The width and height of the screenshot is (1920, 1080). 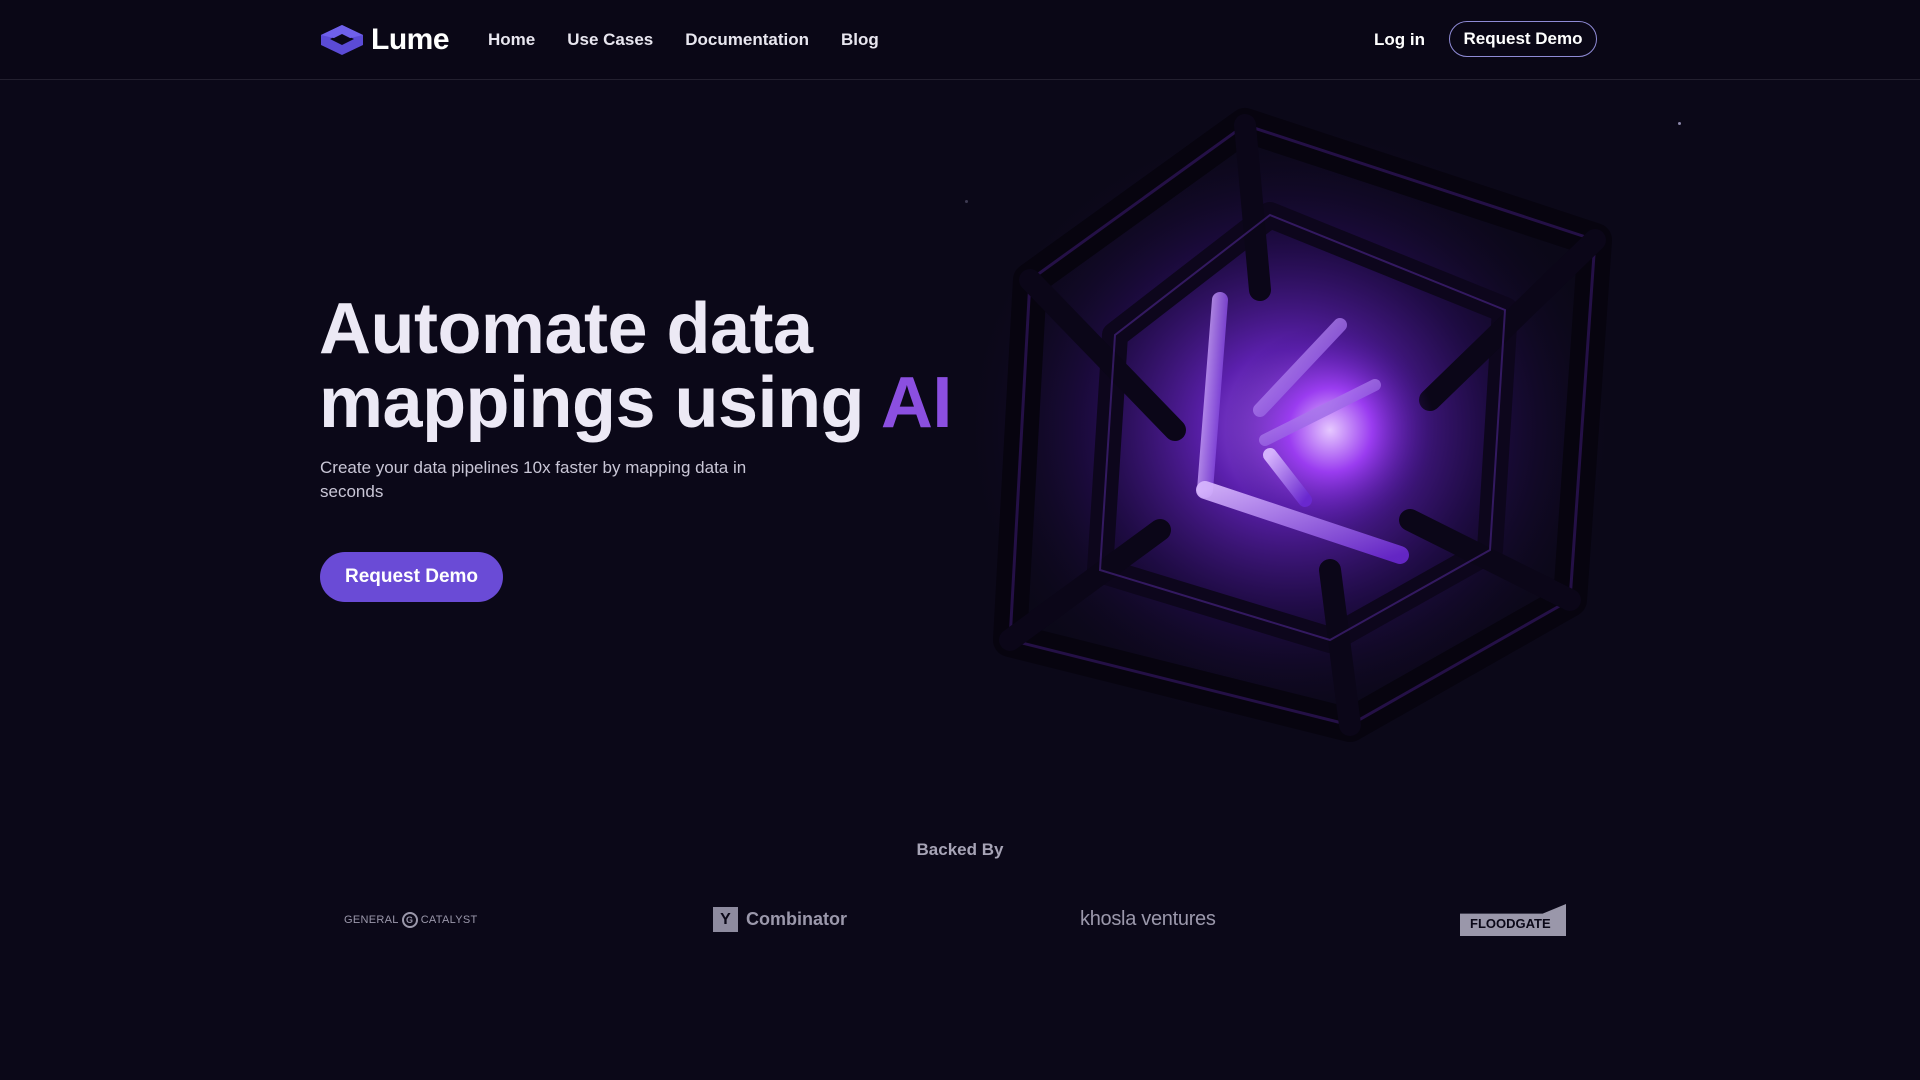 I want to click on y-combinator-mark-icon: Y, so click(x=725, y=919).